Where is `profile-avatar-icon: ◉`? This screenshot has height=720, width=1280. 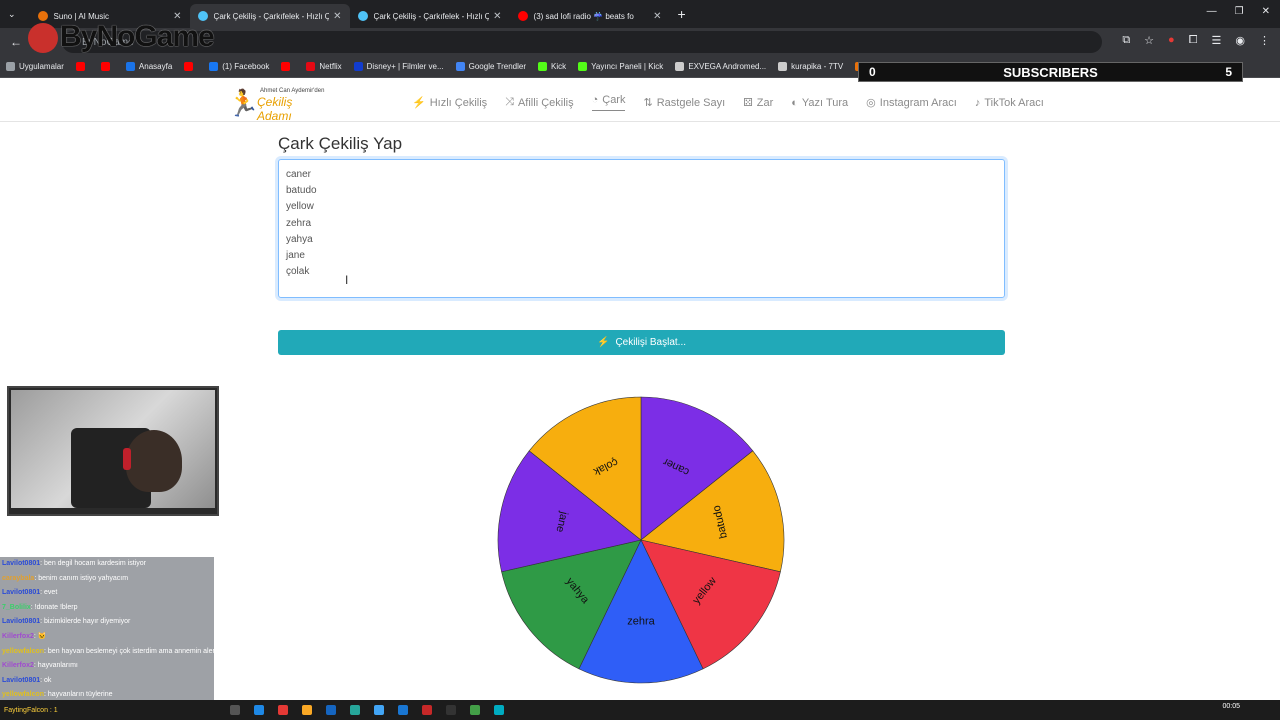 profile-avatar-icon: ◉ is located at coordinates (1240, 40).